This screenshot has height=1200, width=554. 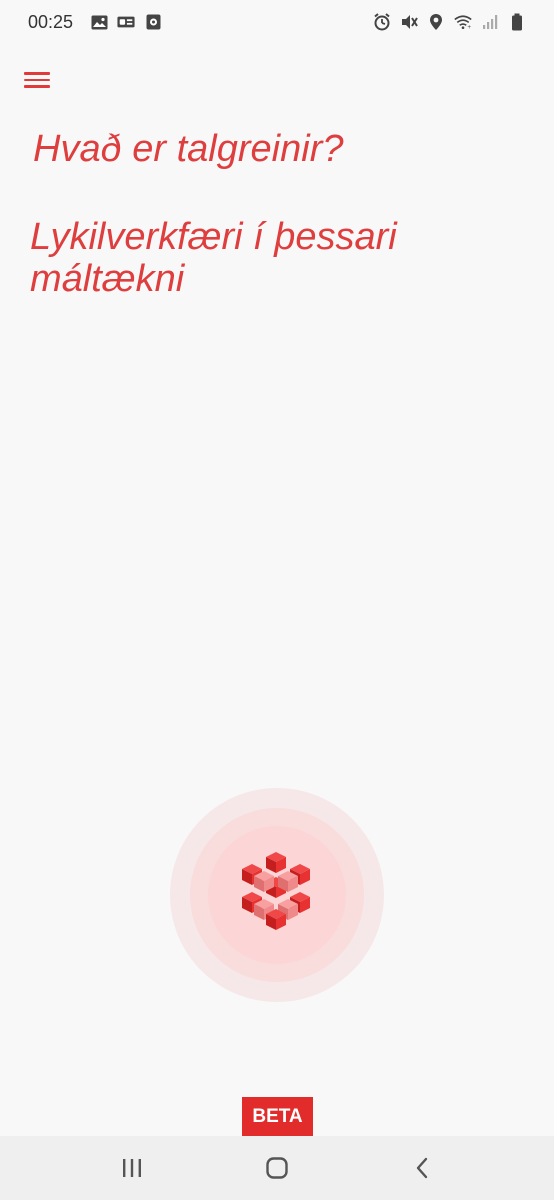 What do you see at coordinates (273, 149) in the screenshot?
I see `suggestion-1: Hvað er talgreinir?` at bounding box center [273, 149].